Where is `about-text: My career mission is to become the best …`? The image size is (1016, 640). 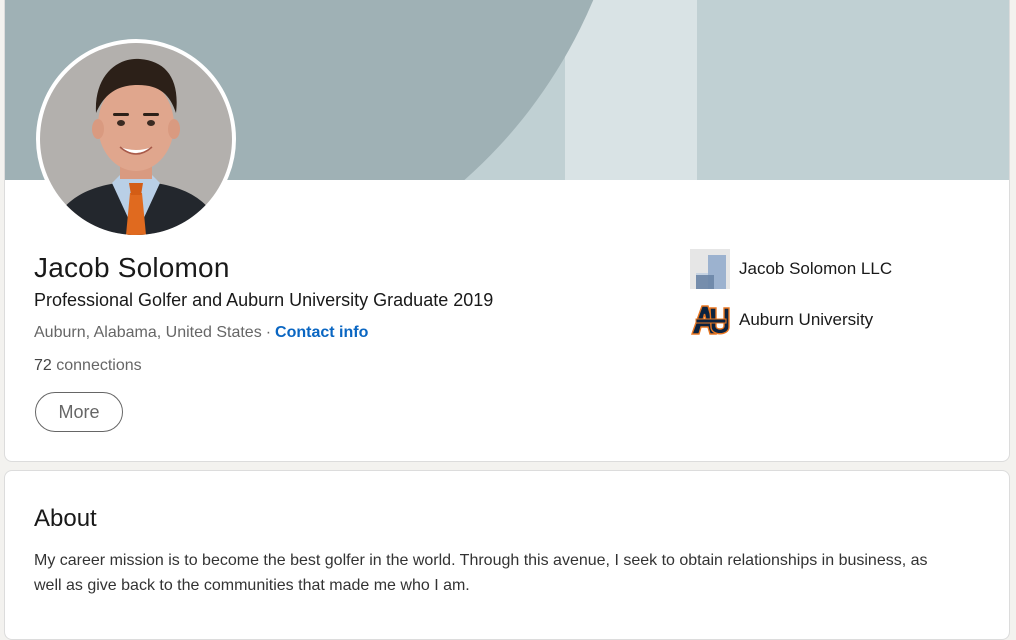 about-text: My career mission is to become the best … is located at coordinates (481, 573).